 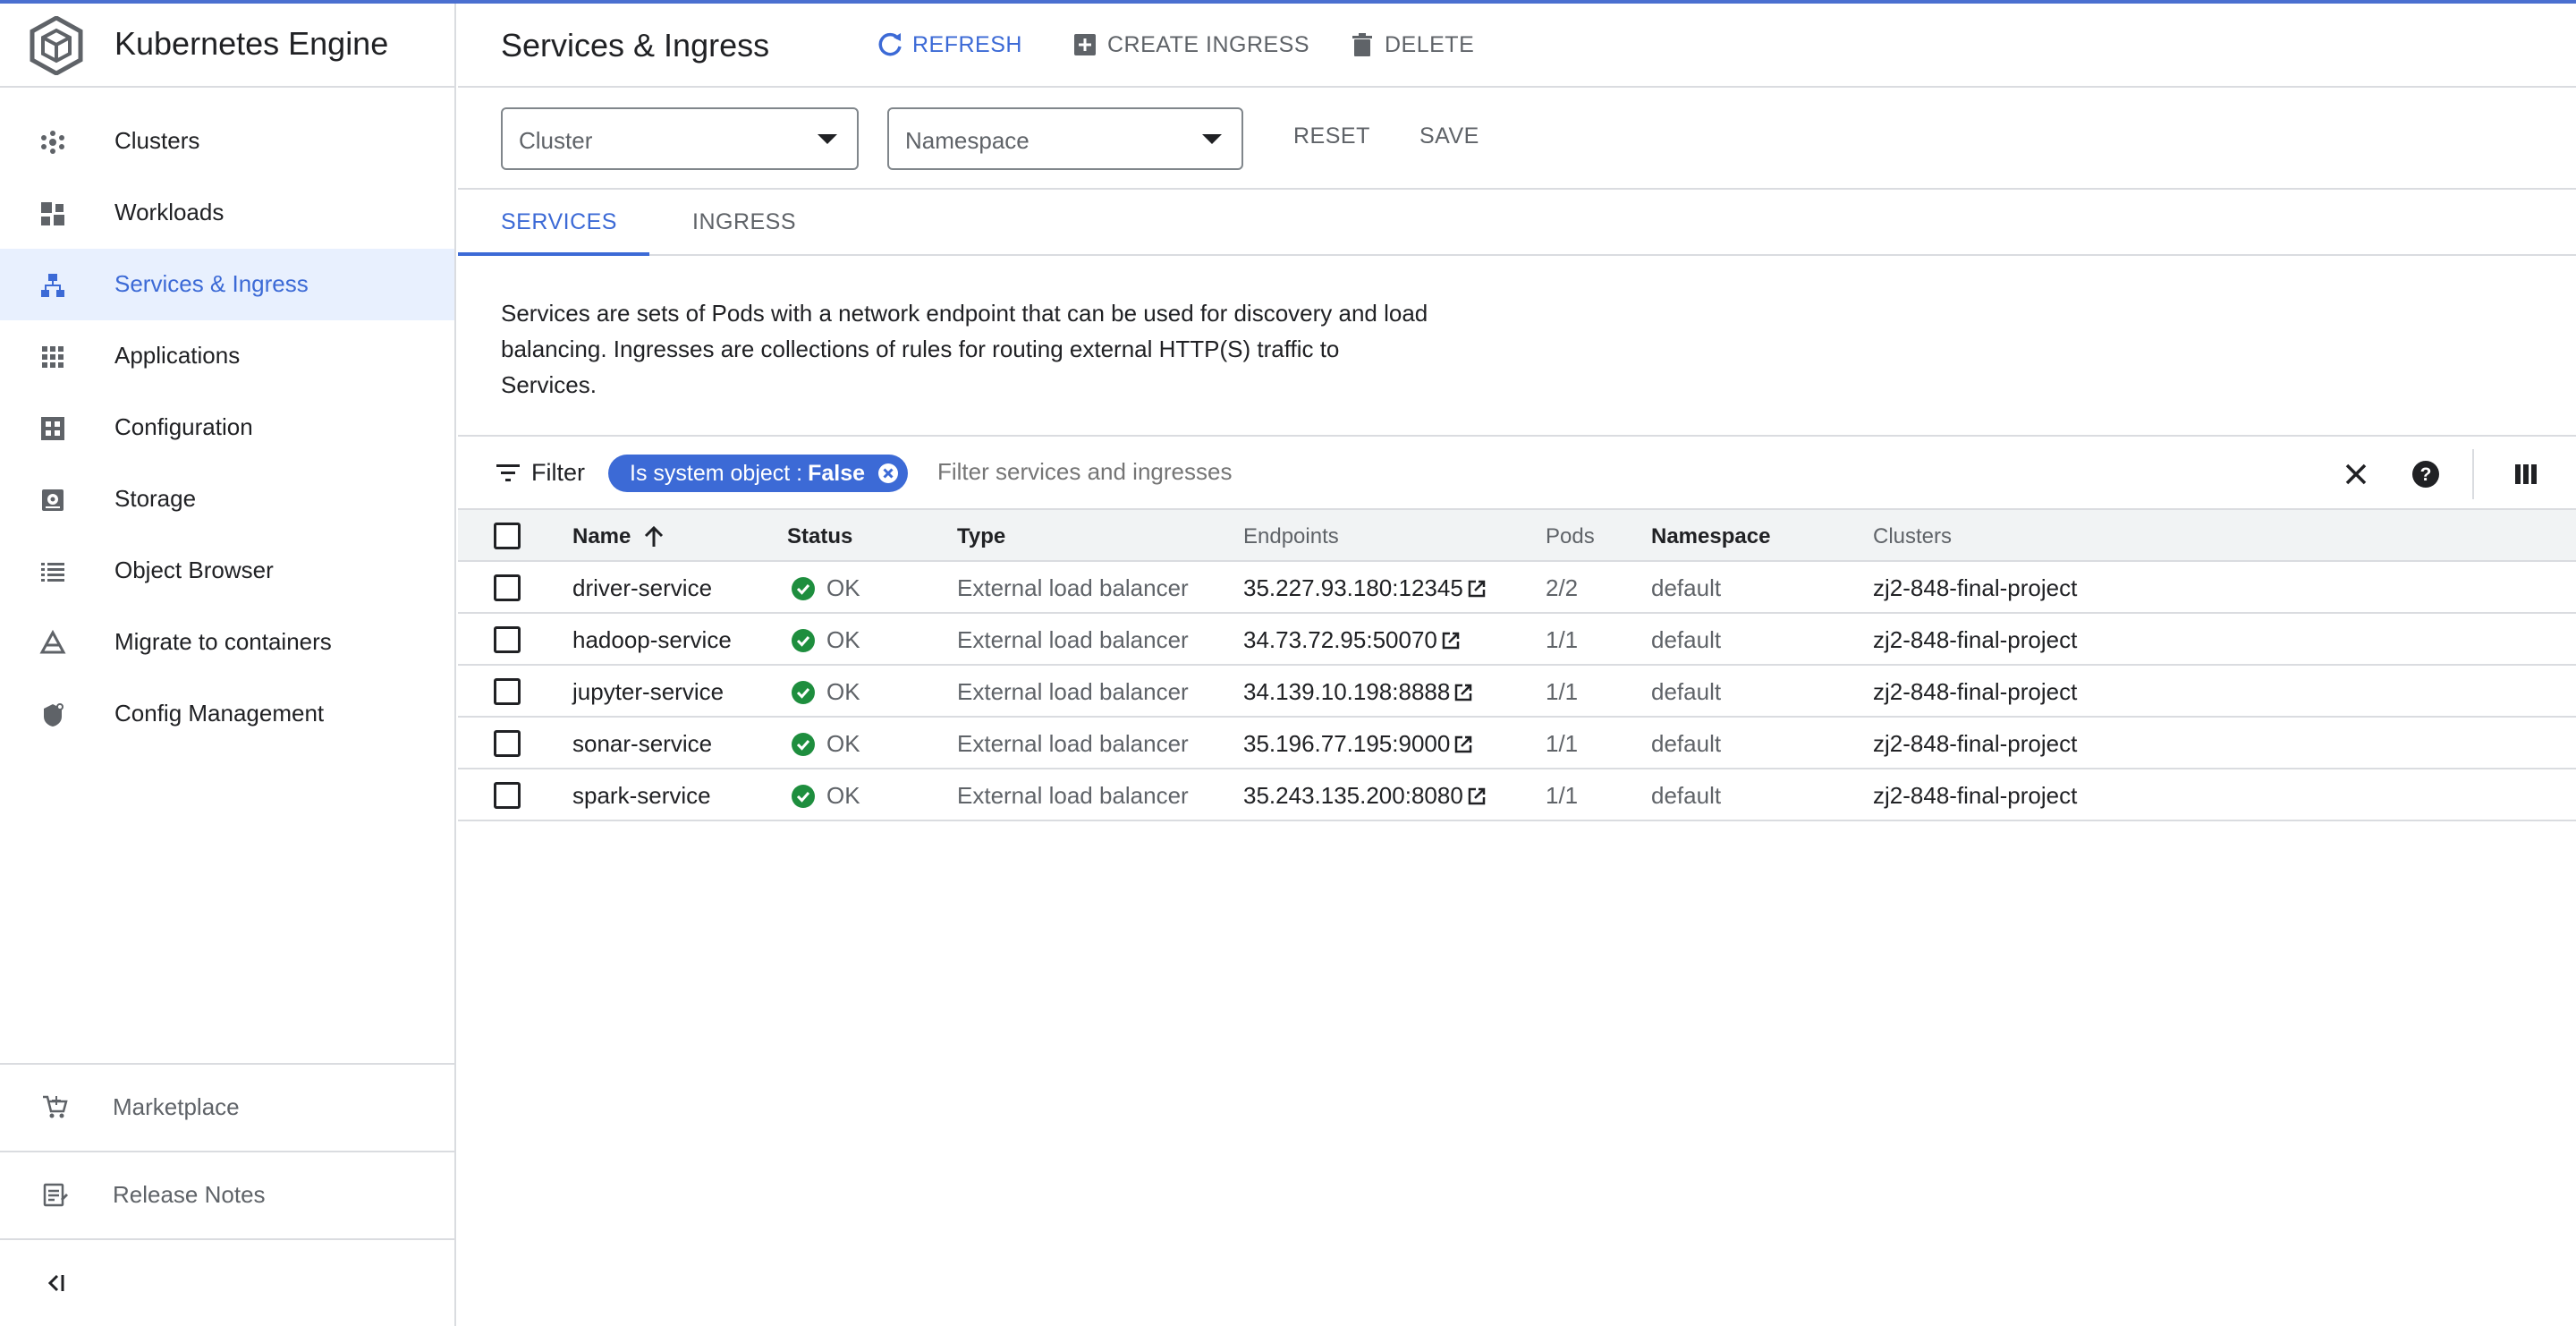 What do you see at coordinates (52, 286) in the screenshot?
I see `services-icon` at bounding box center [52, 286].